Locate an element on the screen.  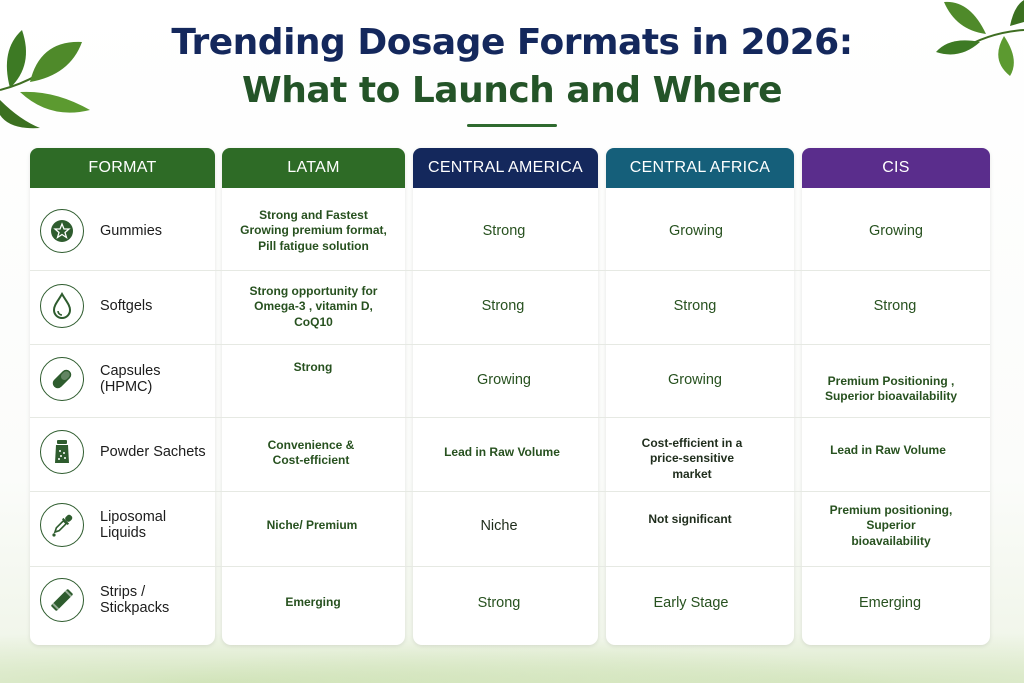
page-subtitle: What to Launch and Where is located at coordinates (512, 90).